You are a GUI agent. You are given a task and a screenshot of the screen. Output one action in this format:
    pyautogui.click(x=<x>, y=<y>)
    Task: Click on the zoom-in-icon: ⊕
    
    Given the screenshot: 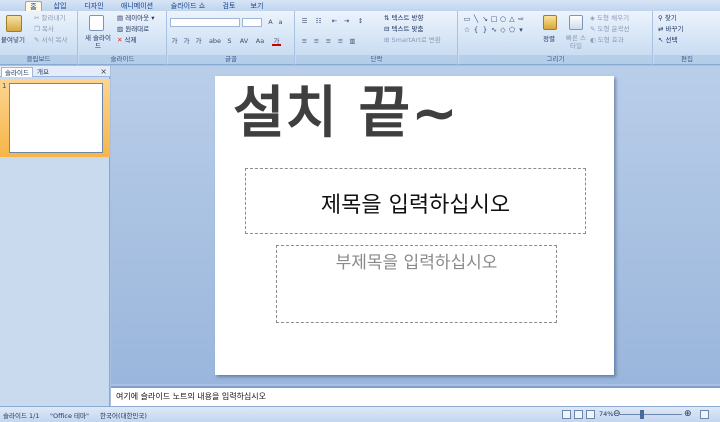 What is the action you would take?
    pyautogui.click(x=688, y=414)
    